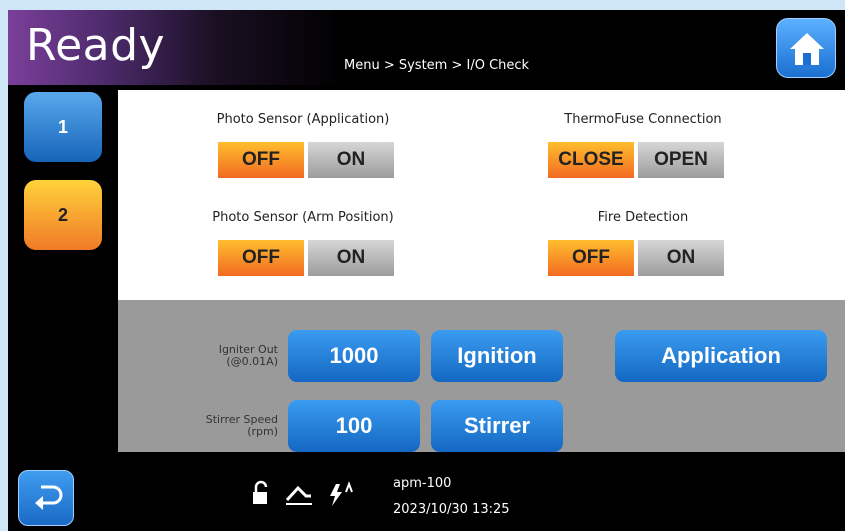 The image size is (845, 531). I want to click on fire-detection-label: Fire Detection, so click(643, 217).